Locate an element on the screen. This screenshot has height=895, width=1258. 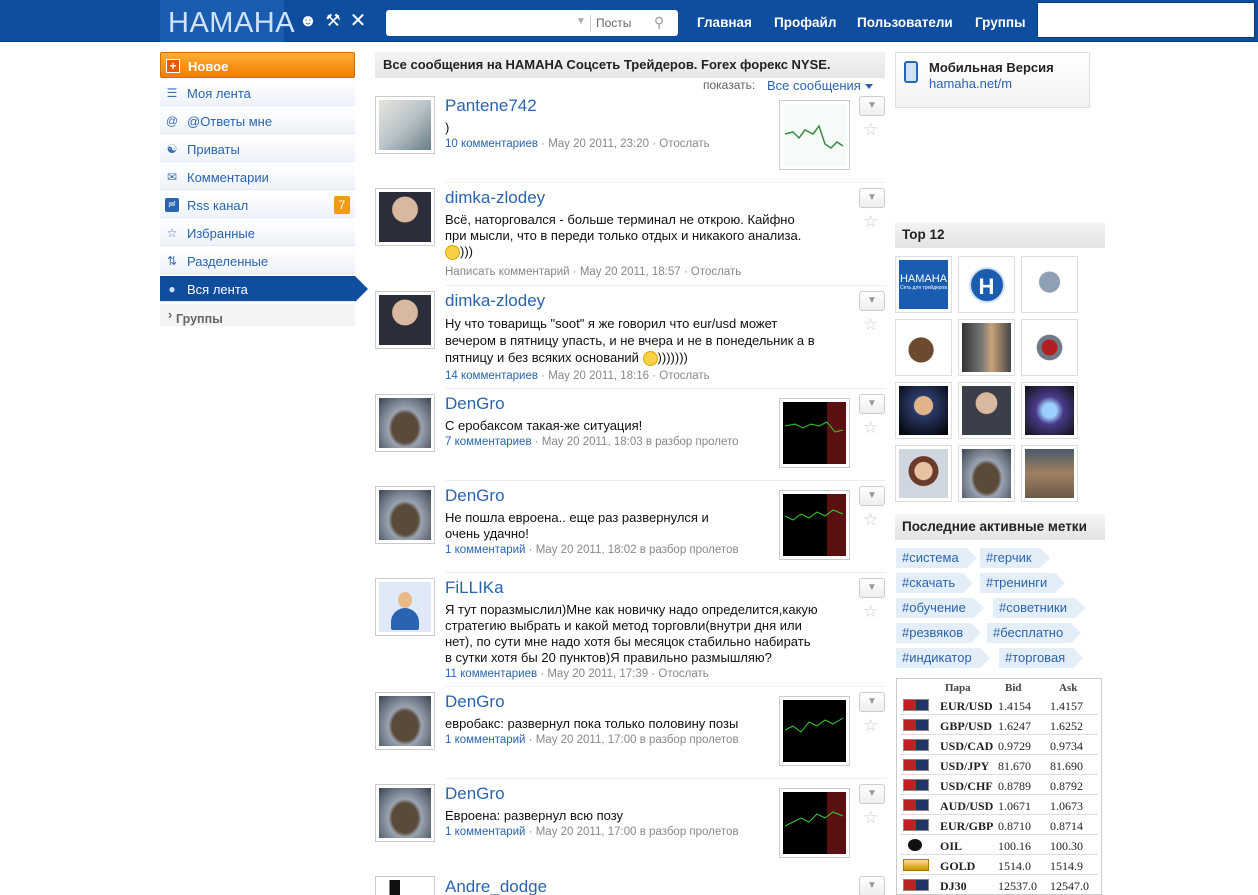
tag-link: #торговая is located at coordinates (1041, 658).